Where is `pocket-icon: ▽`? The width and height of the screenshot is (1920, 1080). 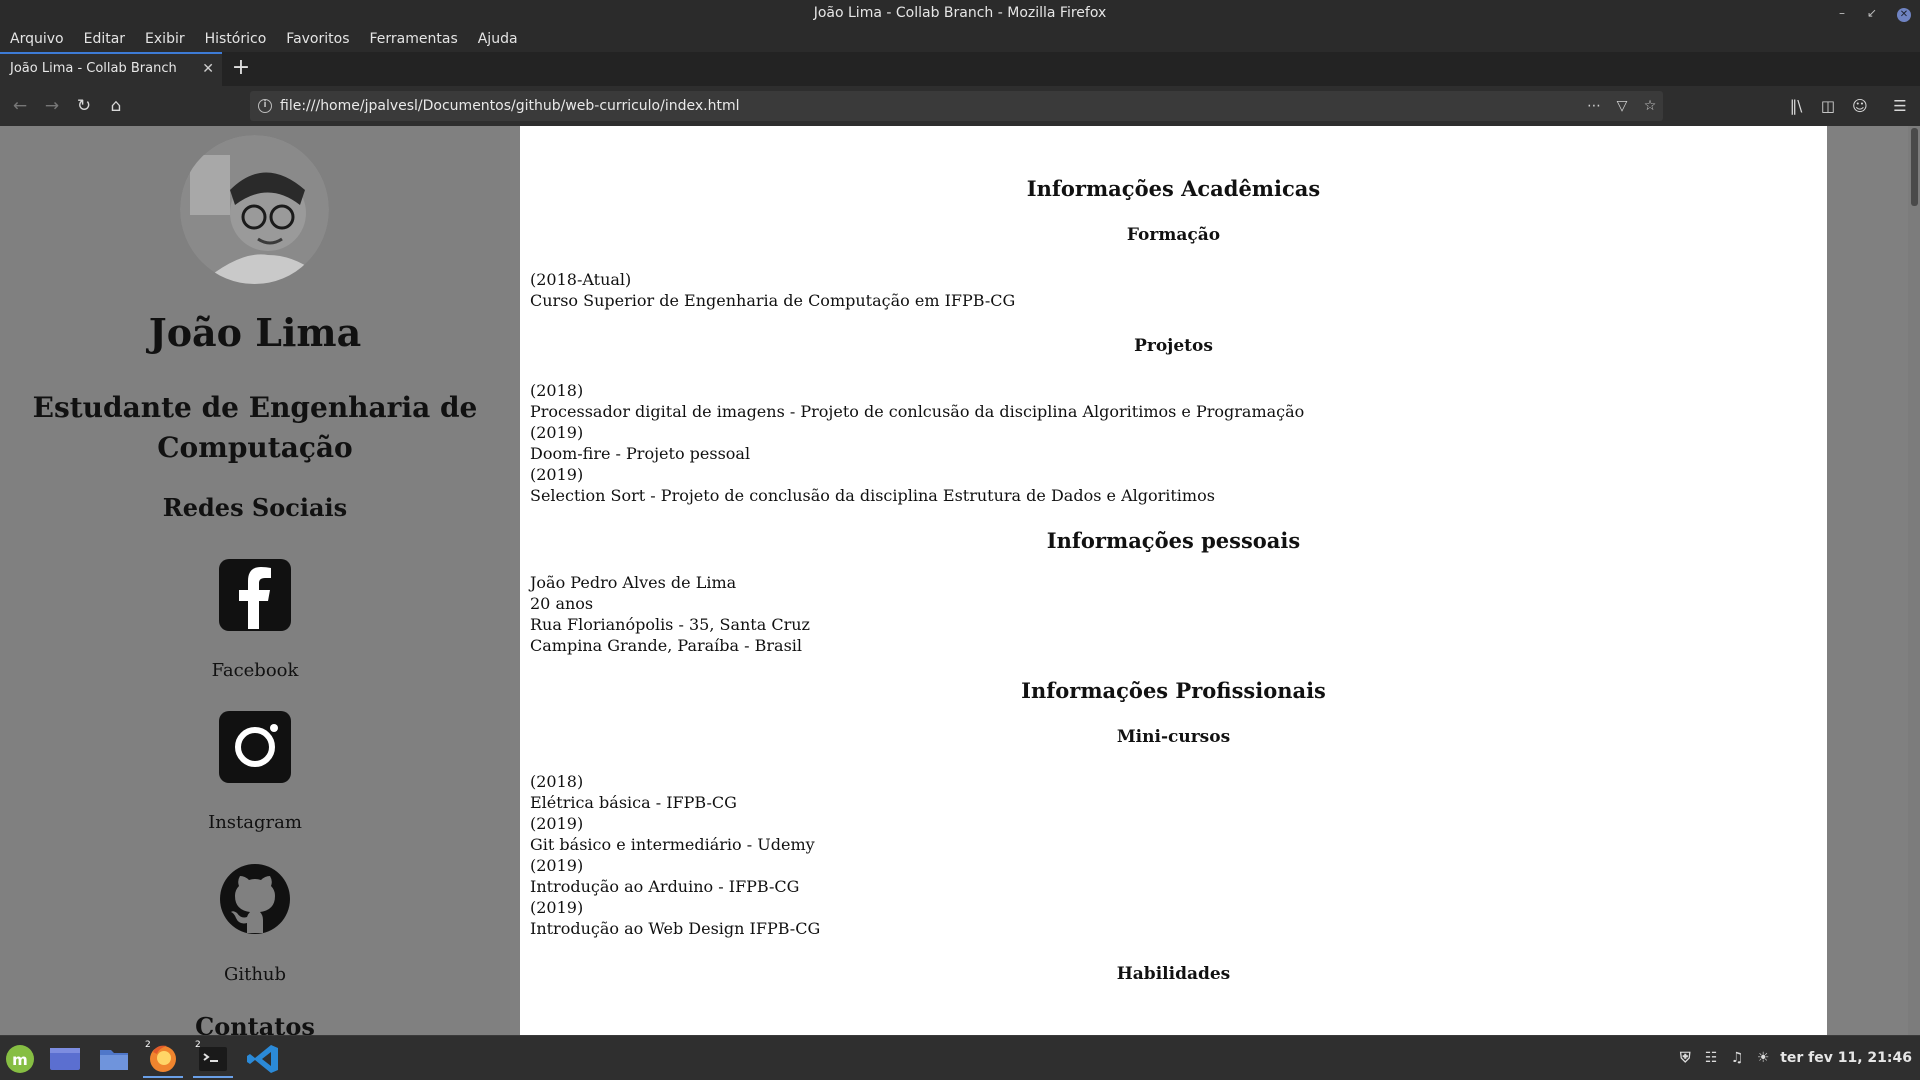 pocket-icon: ▽ is located at coordinates (1622, 106).